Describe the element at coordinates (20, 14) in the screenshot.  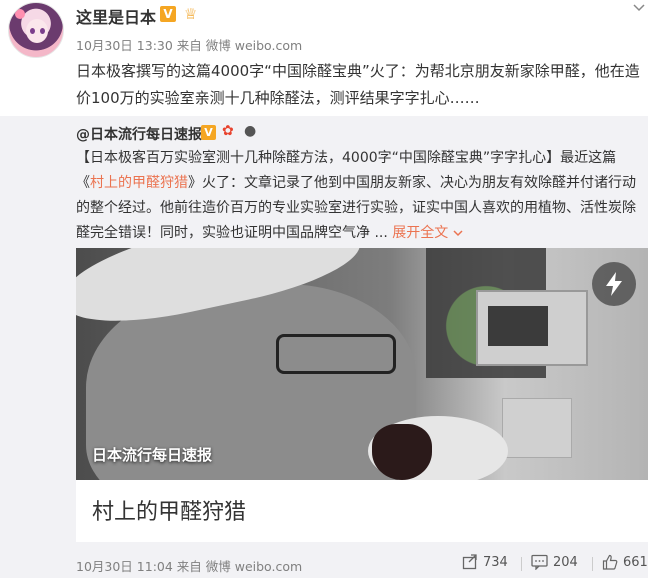
I see `avatar-flower-decoration` at that location.